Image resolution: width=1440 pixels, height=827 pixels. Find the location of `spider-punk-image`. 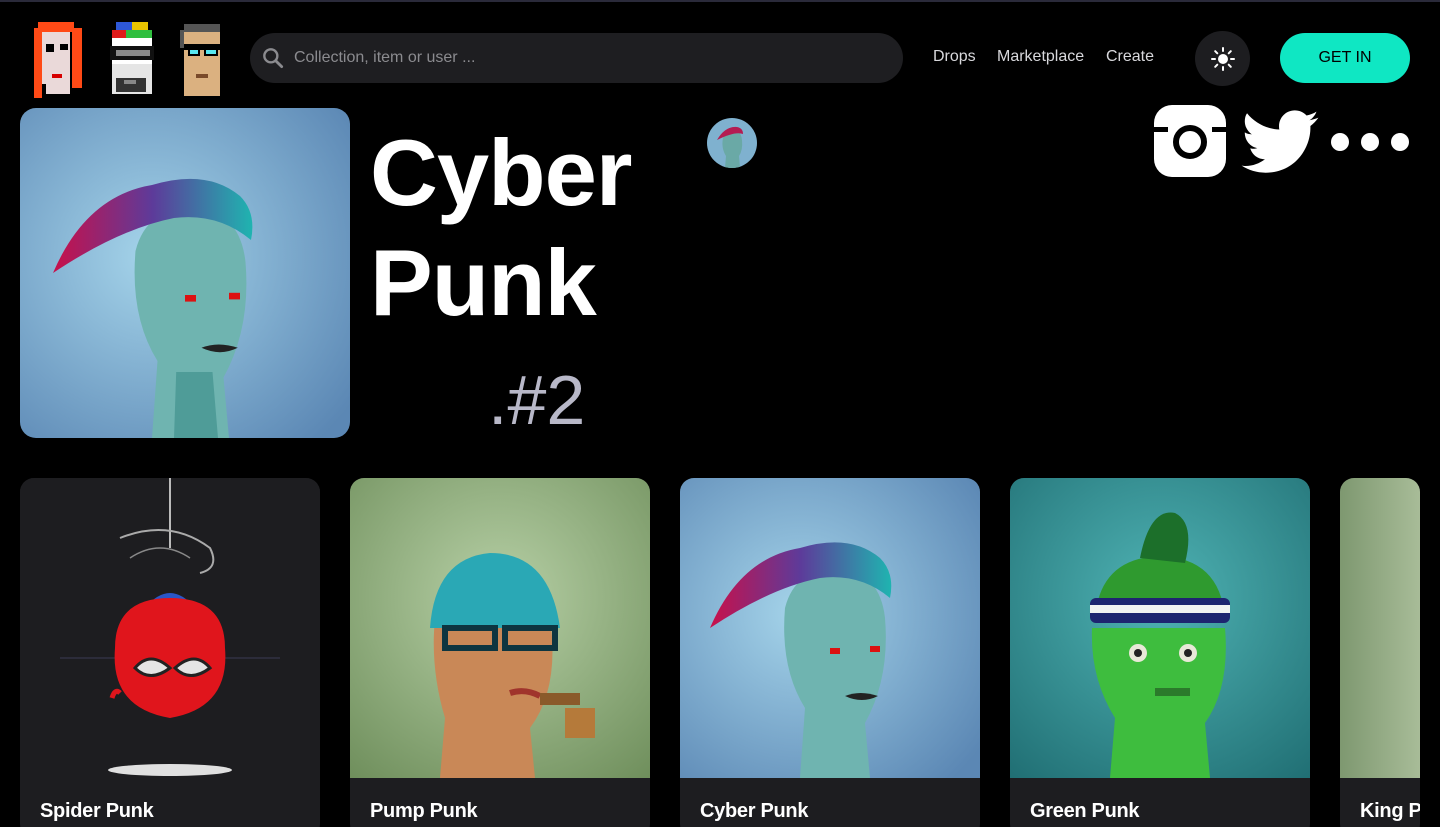

spider-punk-image is located at coordinates (170, 628).